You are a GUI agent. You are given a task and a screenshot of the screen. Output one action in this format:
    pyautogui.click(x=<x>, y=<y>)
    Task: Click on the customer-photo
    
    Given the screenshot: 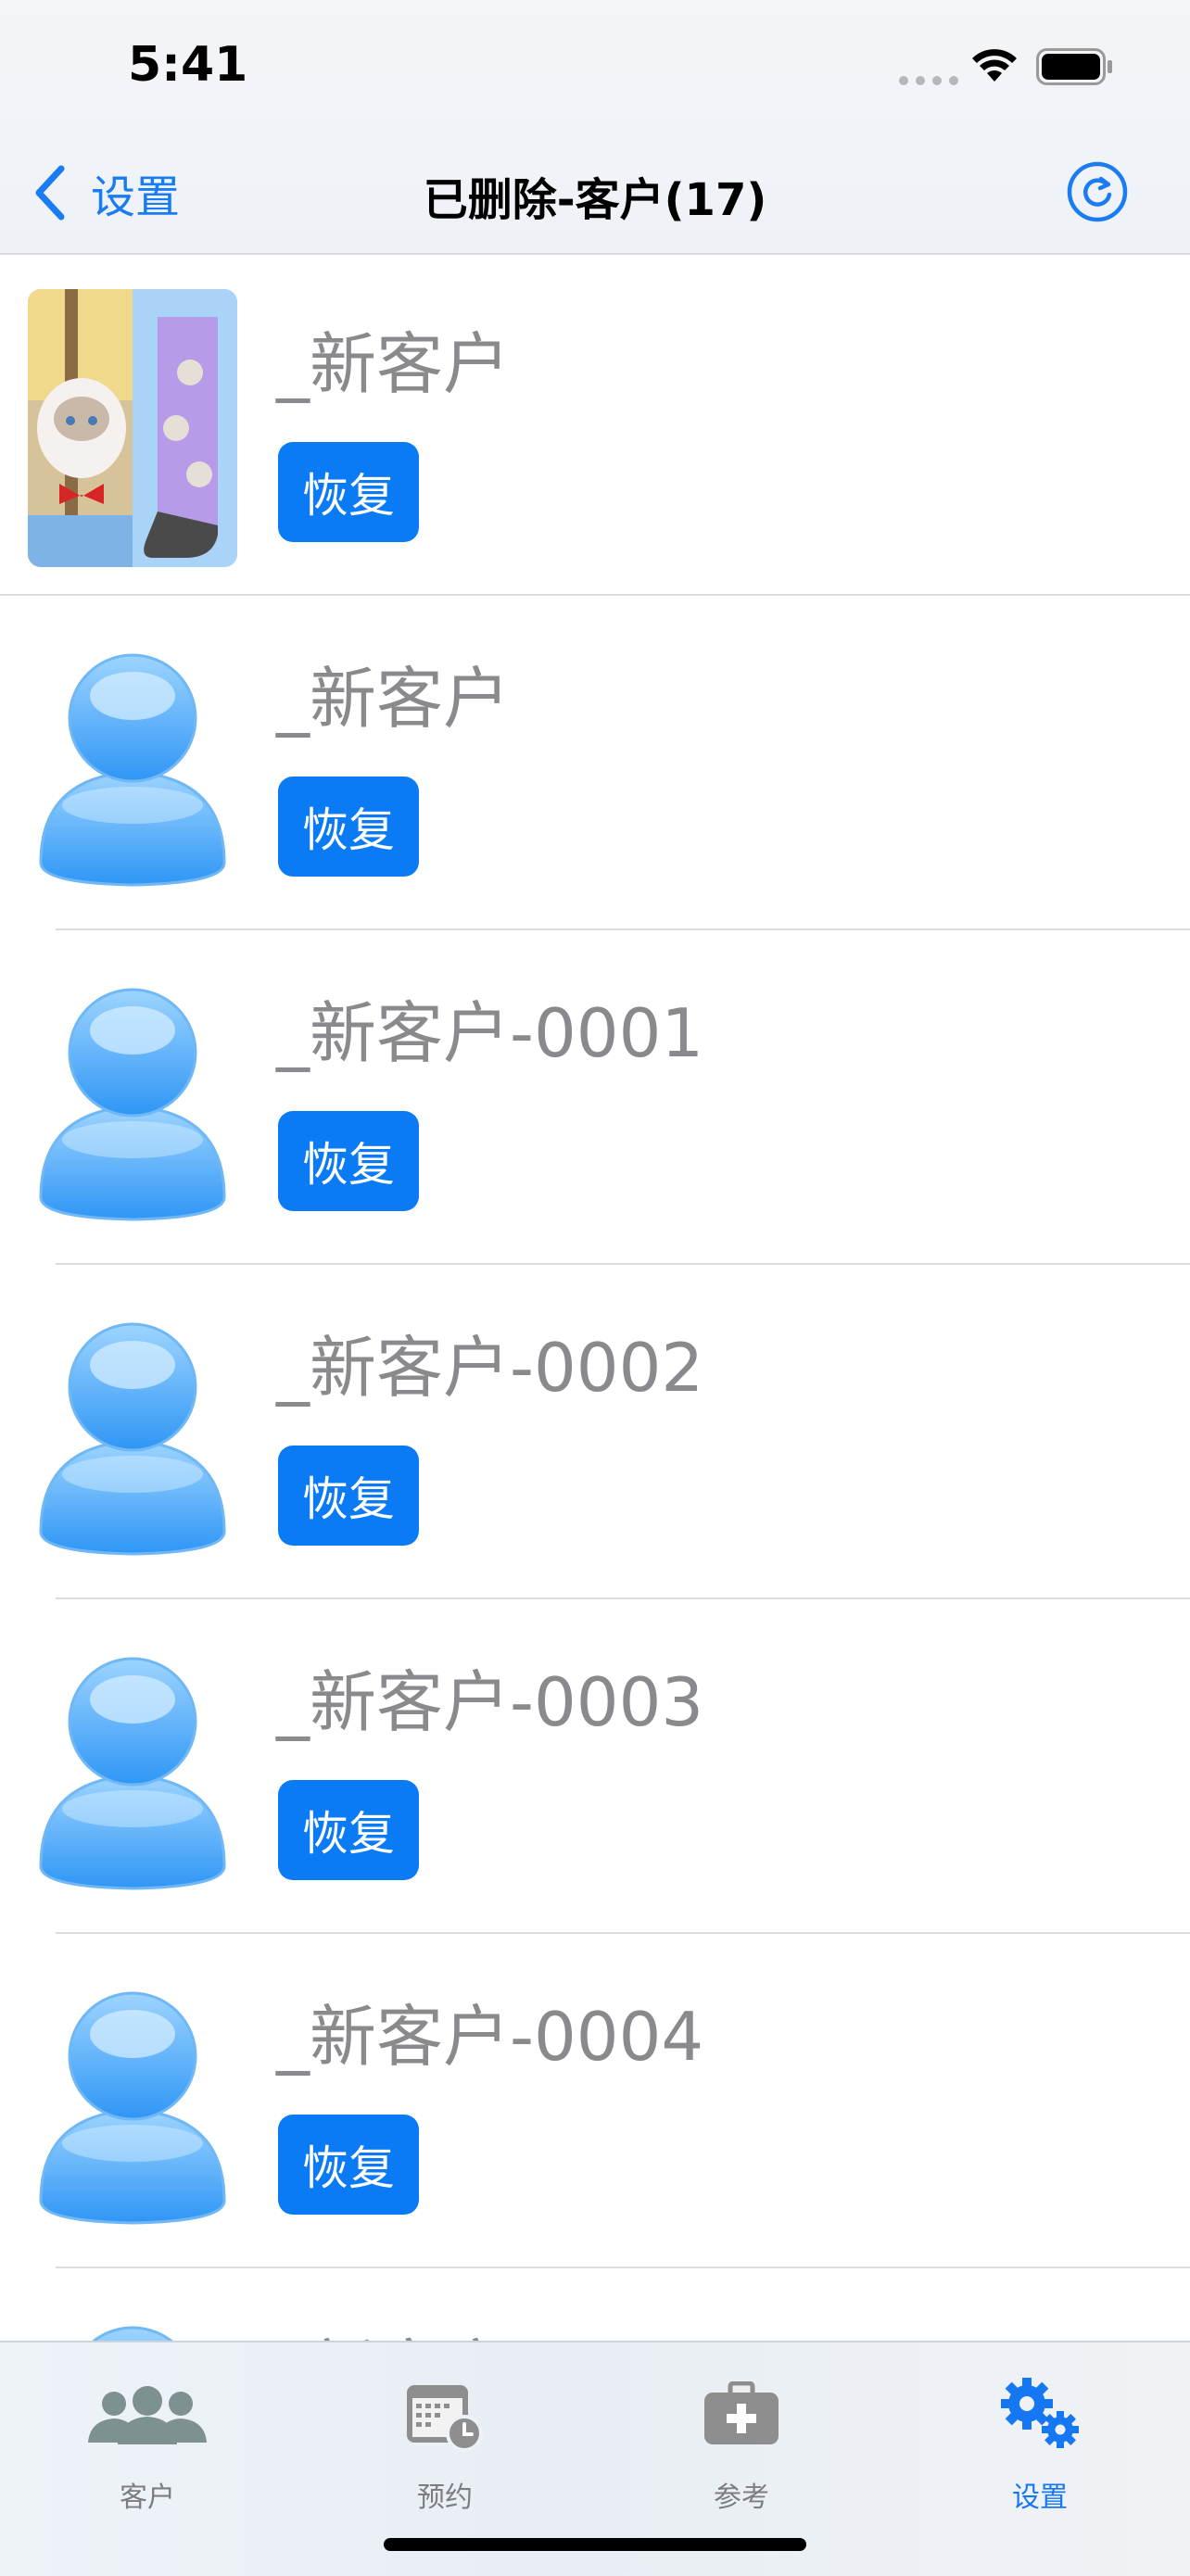 What is the action you would take?
    pyautogui.click(x=132, y=428)
    